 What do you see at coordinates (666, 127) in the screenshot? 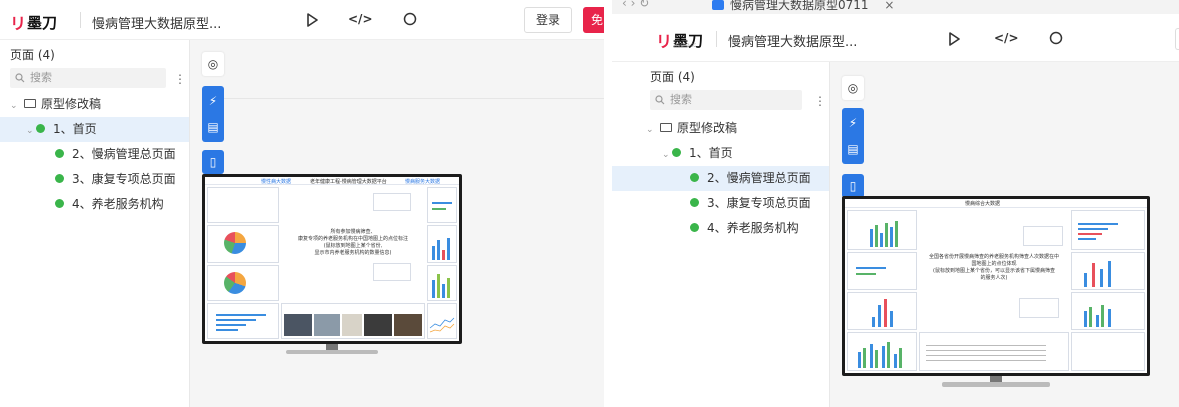
I see `folder-icon` at bounding box center [666, 127].